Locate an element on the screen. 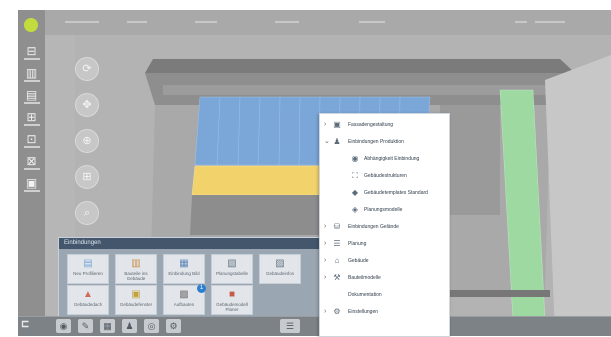  fit-button: ⊞ is located at coordinates (87, 177).